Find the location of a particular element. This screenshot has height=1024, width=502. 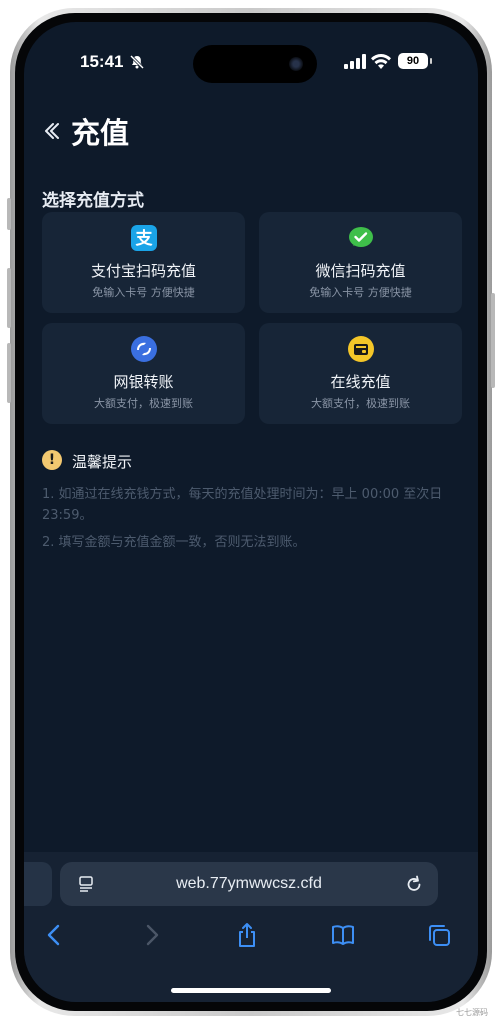

action-button is located at coordinates (9, 214).